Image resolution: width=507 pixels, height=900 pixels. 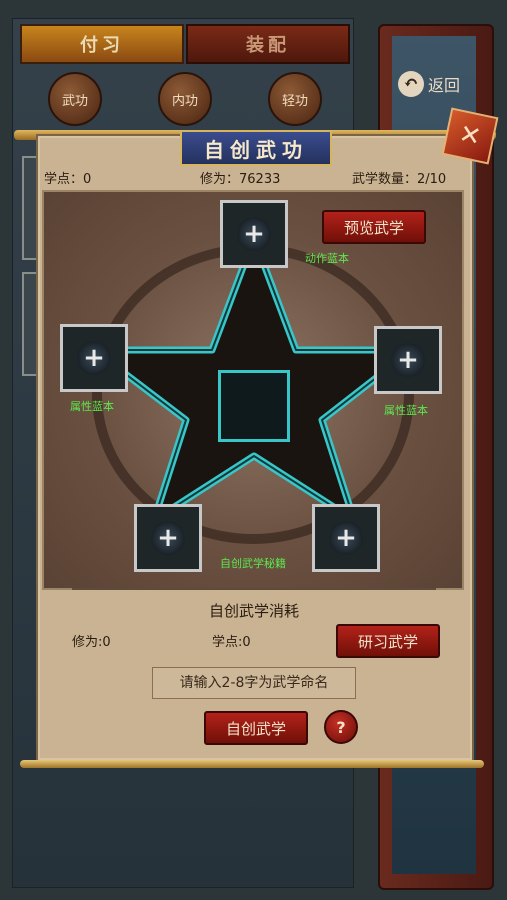 What do you see at coordinates (341, 727) in the screenshot?
I see `help-button: ?` at bounding box center [341, 727].